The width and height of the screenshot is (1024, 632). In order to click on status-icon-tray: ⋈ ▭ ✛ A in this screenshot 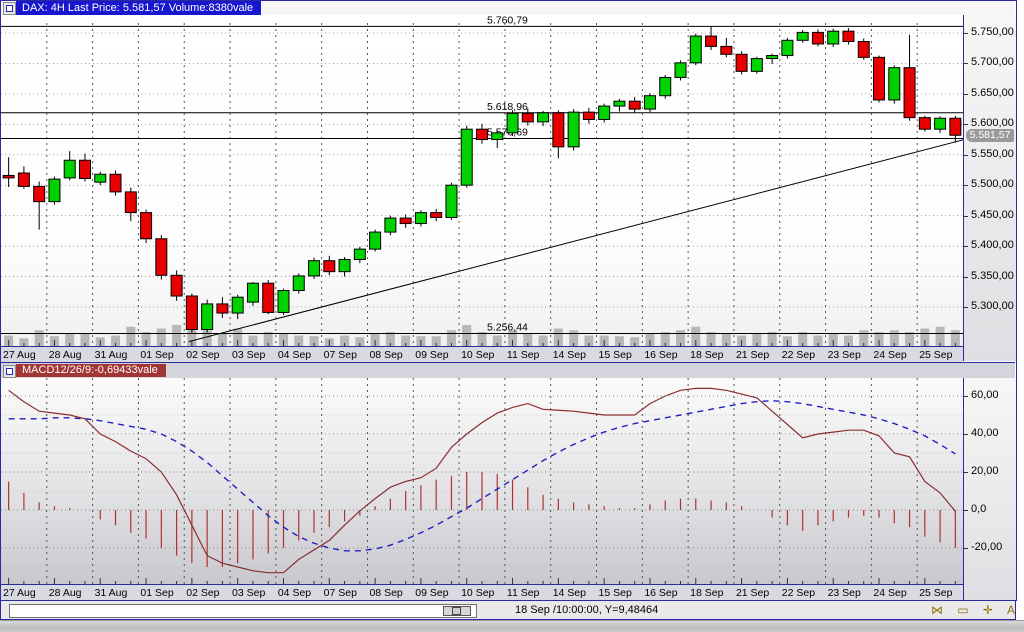, I will do `click(973, 610)`.